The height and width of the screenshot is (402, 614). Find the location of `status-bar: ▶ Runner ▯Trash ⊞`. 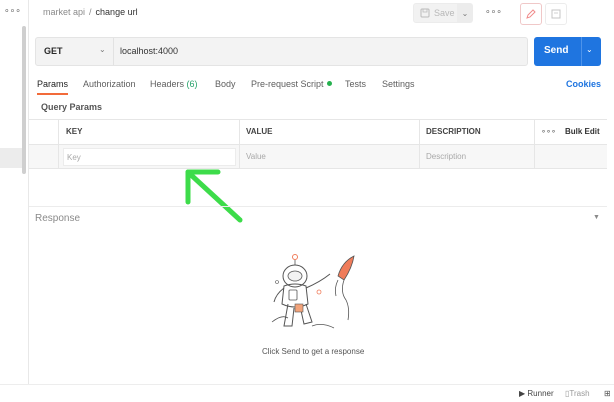

status-bar: ▶ Runner ▯Trash ⊞ is located at coordinates (307, 393).